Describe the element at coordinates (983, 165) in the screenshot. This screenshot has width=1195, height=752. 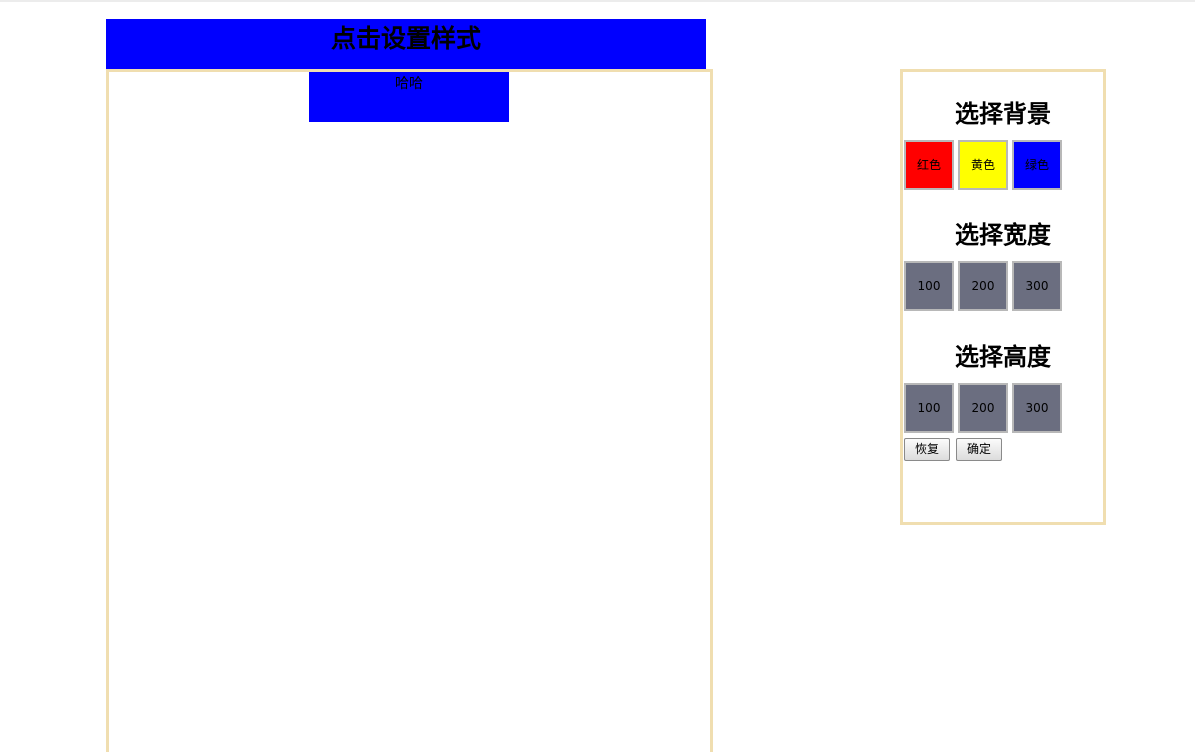
I see `bg-yellow-button: 黄色` at that location.